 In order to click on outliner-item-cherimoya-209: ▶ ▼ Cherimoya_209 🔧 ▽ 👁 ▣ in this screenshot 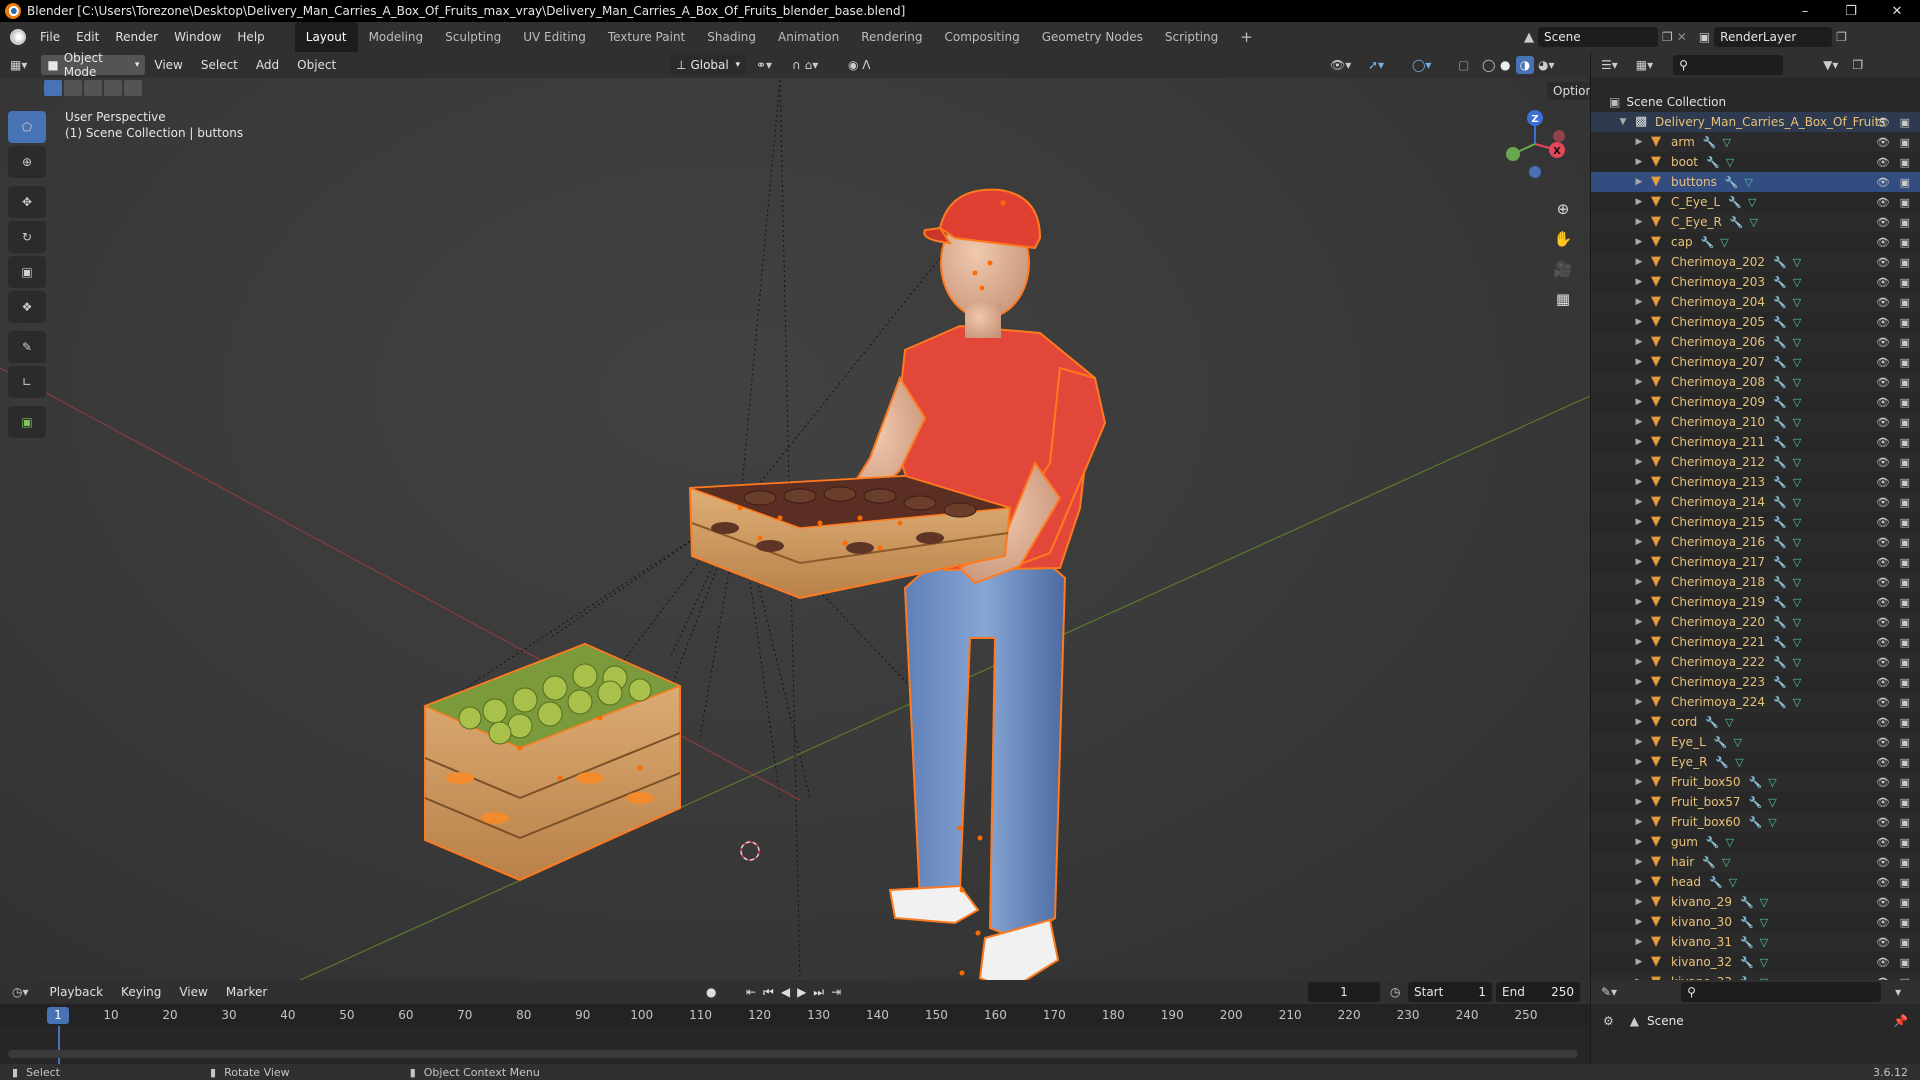, I will do `click(1755, 402)`.